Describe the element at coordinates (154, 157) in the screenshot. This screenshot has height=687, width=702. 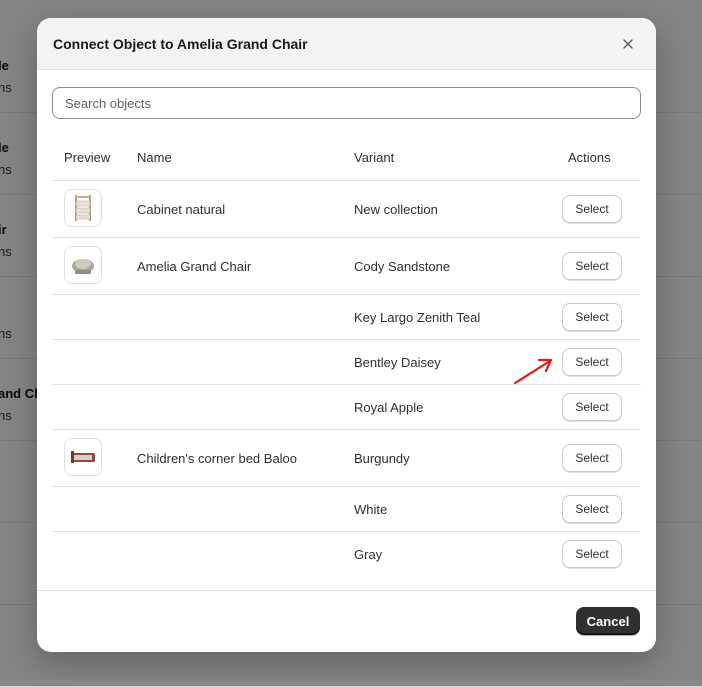
I see `column-header-name: Name` at that location.